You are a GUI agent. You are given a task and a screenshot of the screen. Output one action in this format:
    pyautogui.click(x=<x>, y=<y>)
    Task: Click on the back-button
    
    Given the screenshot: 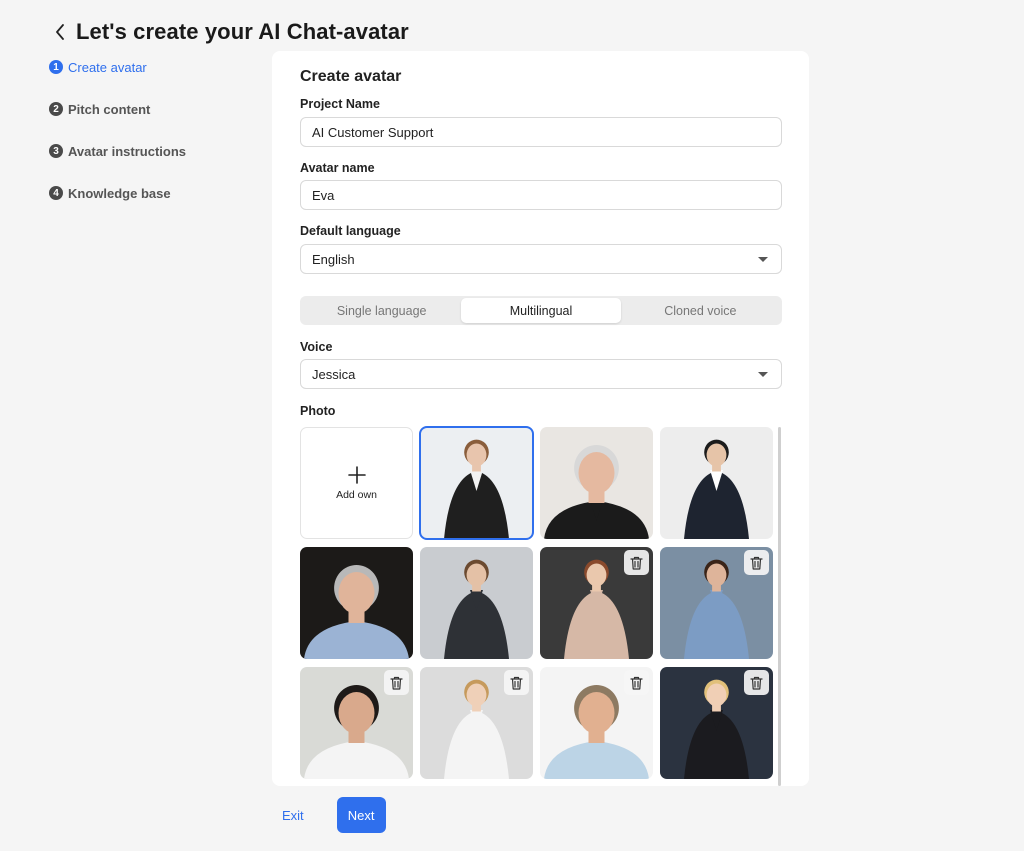 What is the action you would take?
    pyautogui.click(x=60, y=32)
    